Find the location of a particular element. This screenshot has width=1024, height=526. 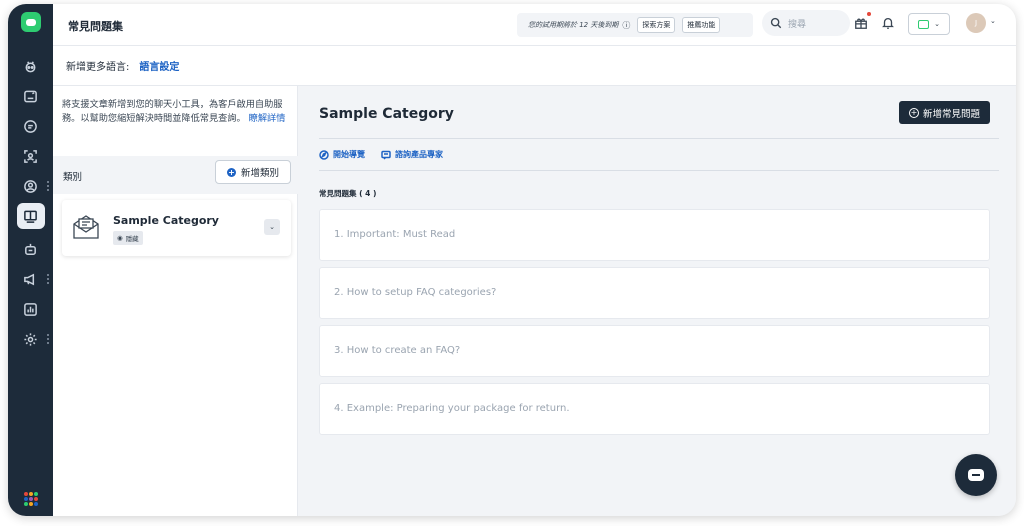

message-icon is located at coordinates (30, 126).